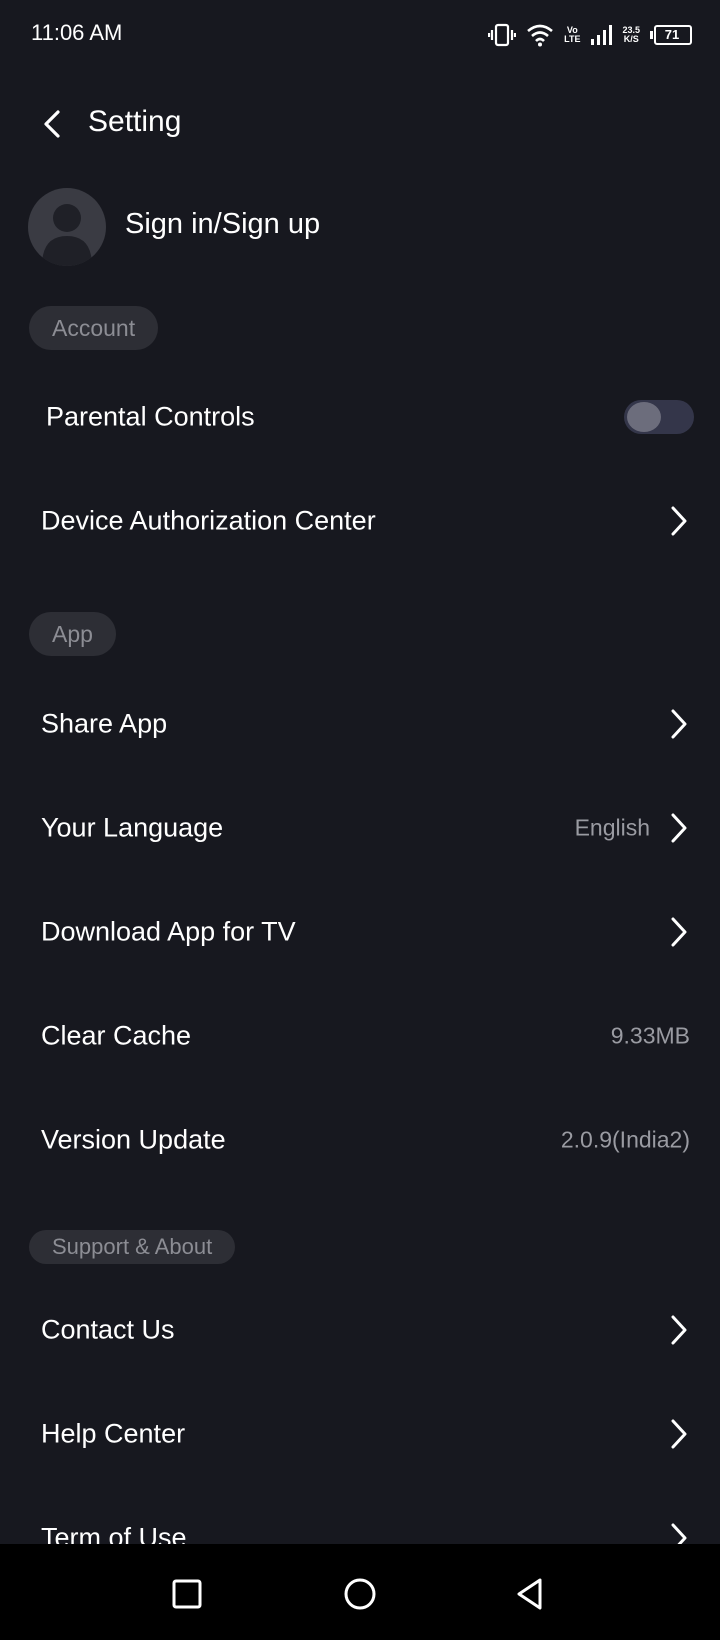 The width and height of the screenshot is (720, 1640). I want to click on cache-size-value: 9.33MB, so click(650, 1035).